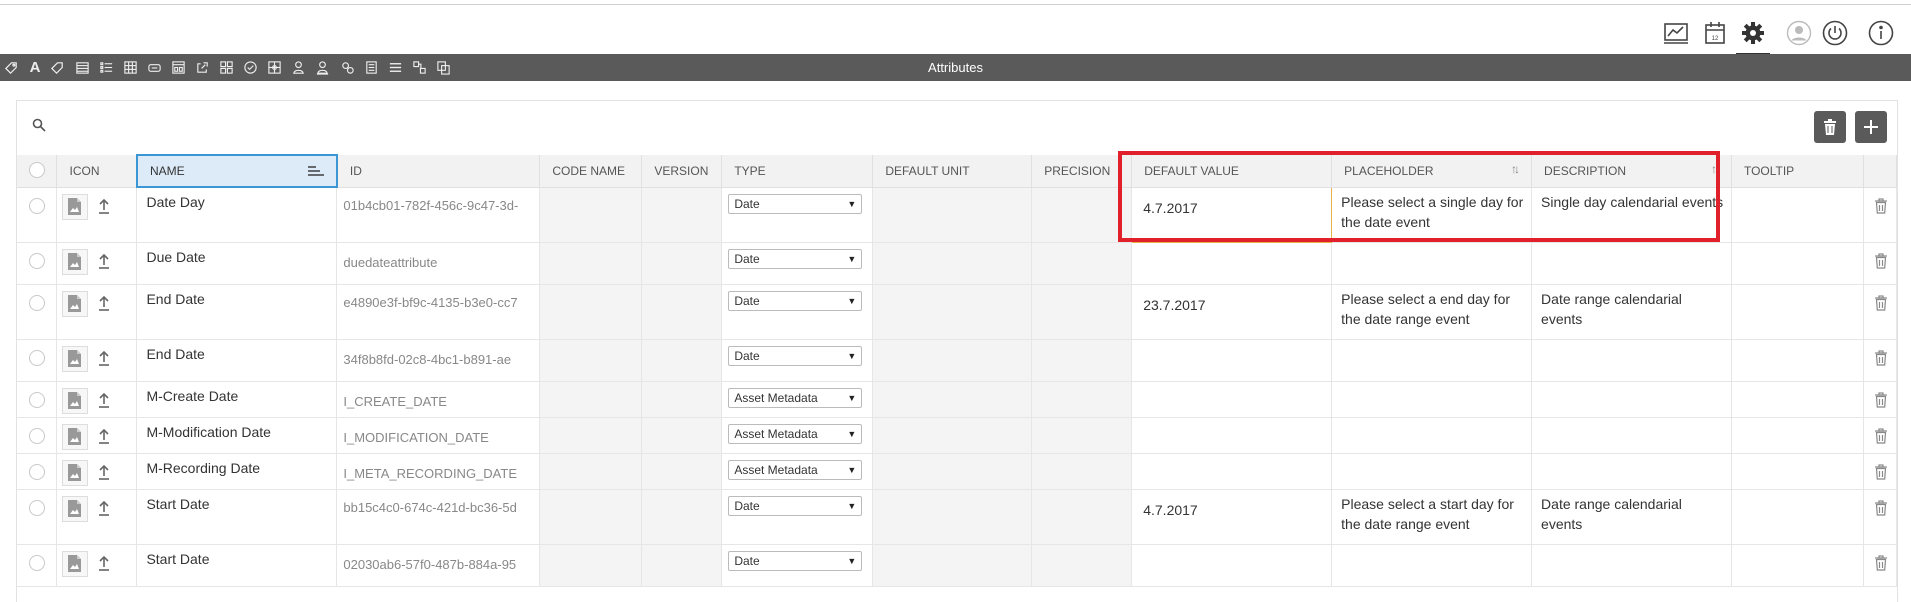 The width and height of the screenshot is (1911, 602). Describe the element at coordinates (322, 67) in the screenshot. I see `person-tree-icon` at that location.